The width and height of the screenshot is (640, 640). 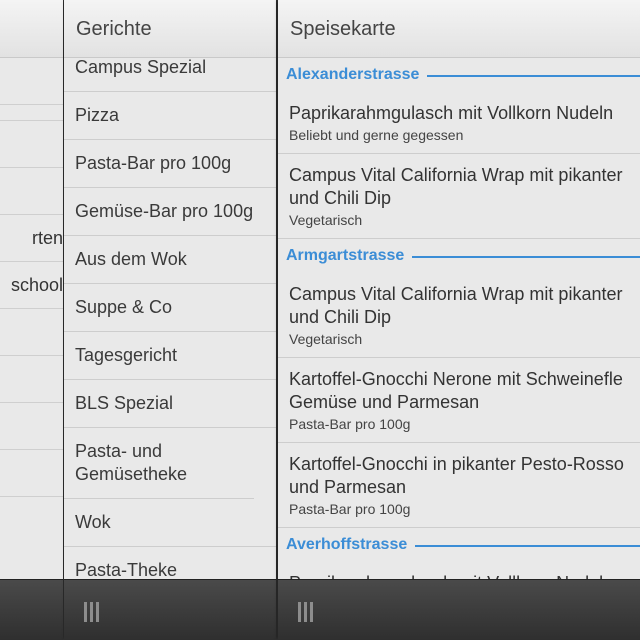 What do you see at coordinates (170, 609) in the screenshot?
I see `gerichte-footer` at bounding box center [170, 609].